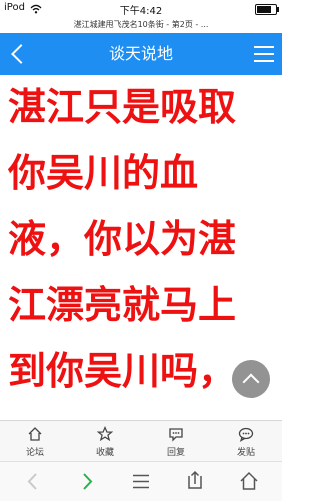  What do you see at coordinates (33, 481) in the screenshot?
I see `back-arrow-icon` at bounding box center [33, 481].